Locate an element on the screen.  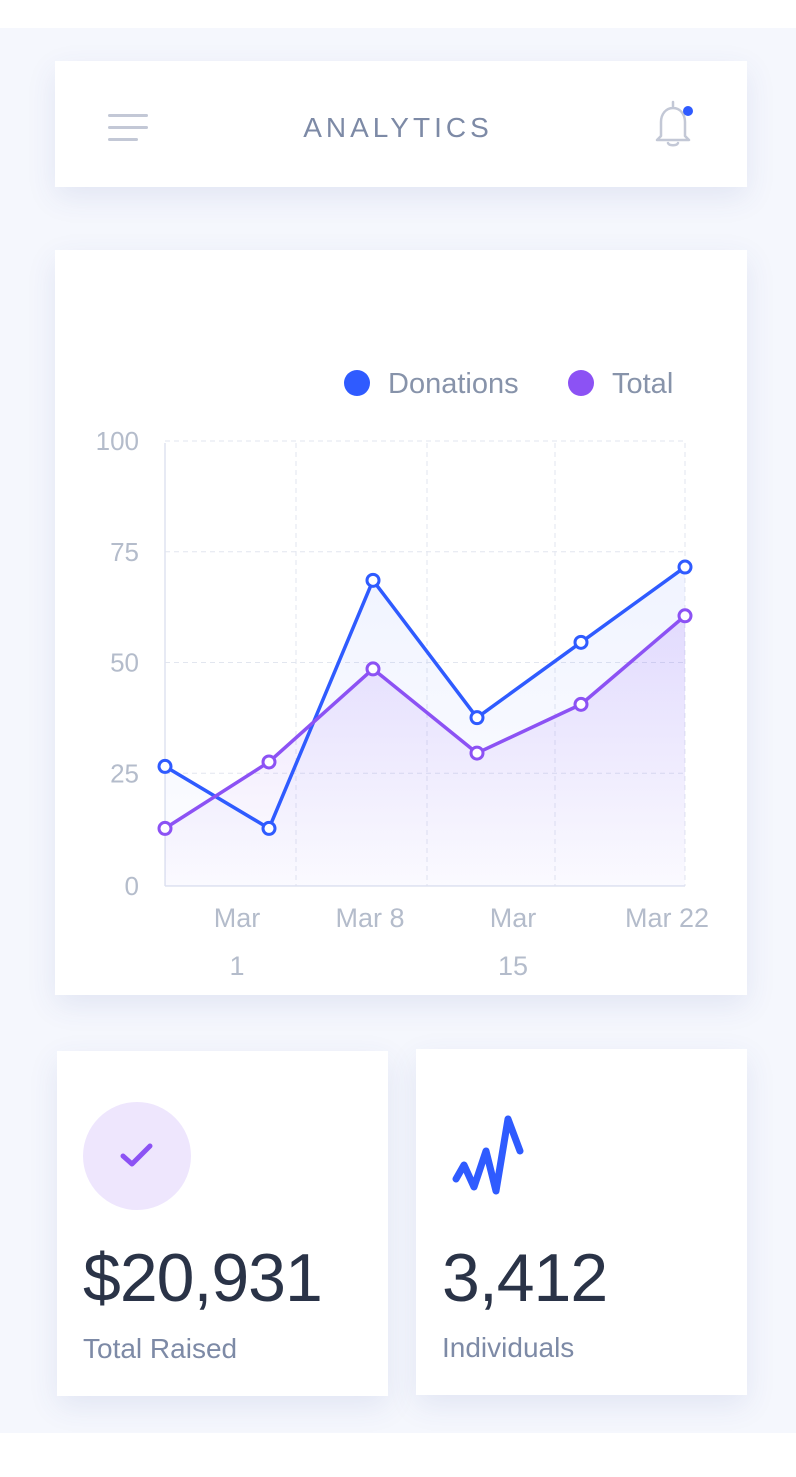
y-tick-label: 75 is located at coordinates (124, 552).